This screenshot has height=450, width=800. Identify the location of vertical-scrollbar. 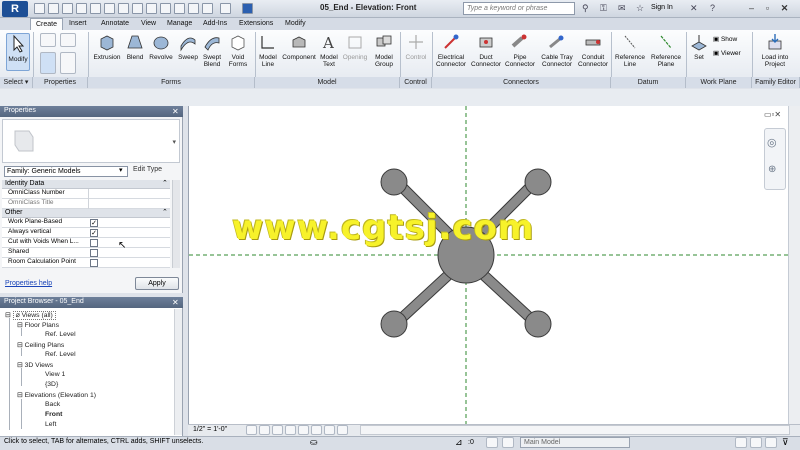
(794, 265).